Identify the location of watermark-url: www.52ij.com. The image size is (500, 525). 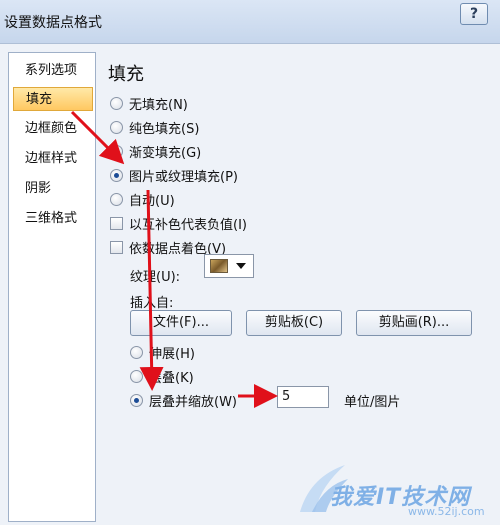
(446, 511).